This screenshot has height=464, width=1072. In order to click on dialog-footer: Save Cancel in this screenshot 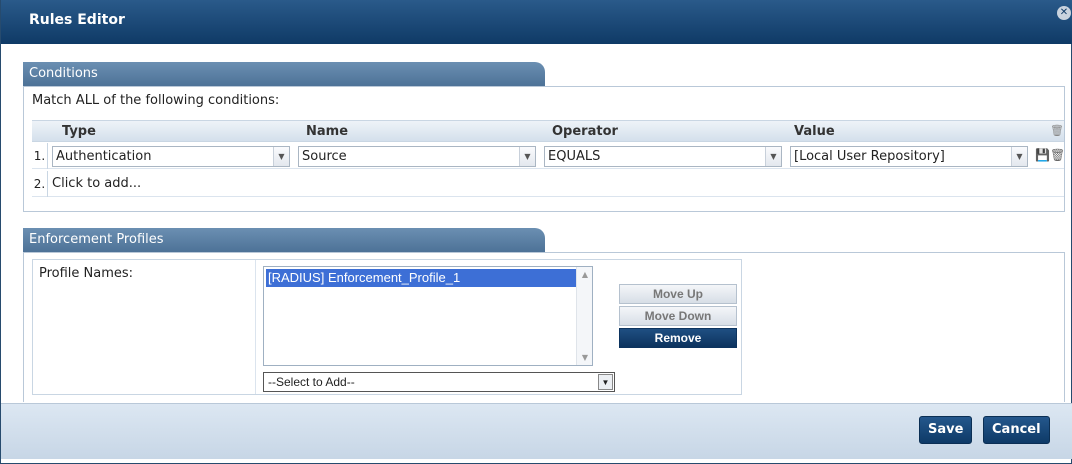, I will do `click(536, 431)`.